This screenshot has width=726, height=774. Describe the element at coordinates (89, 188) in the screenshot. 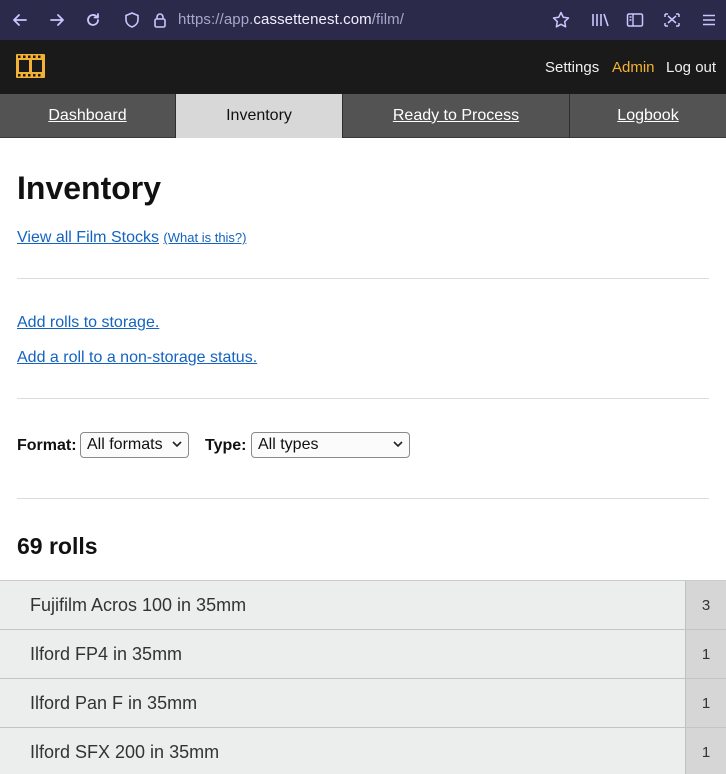

I see `page-title: Inventory` at that location.